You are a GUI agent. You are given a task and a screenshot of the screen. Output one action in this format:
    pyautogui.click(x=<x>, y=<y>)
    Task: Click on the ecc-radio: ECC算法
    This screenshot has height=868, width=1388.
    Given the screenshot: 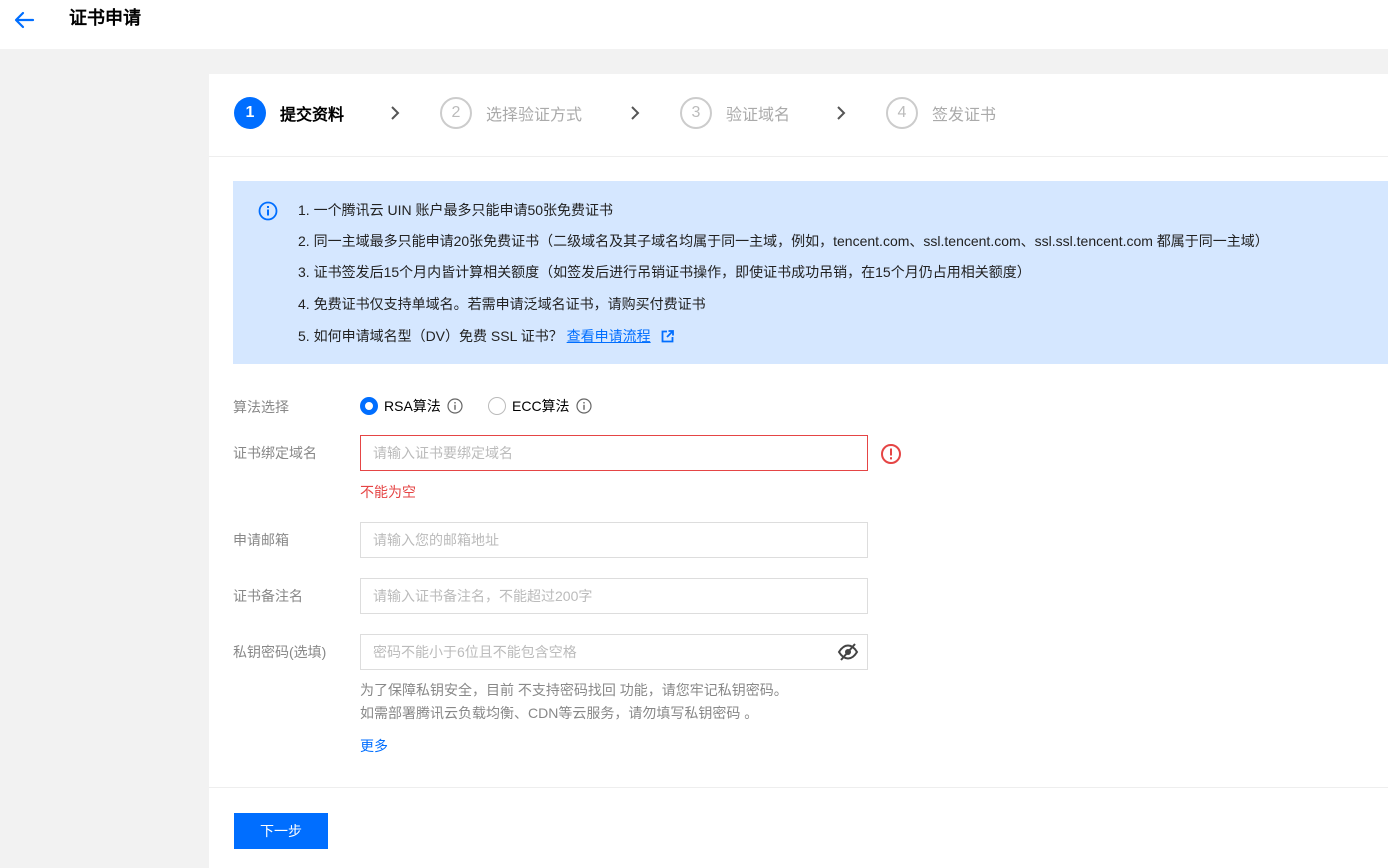 What is the action you would take?
    pyautogui.click(x=540, y=406)
    